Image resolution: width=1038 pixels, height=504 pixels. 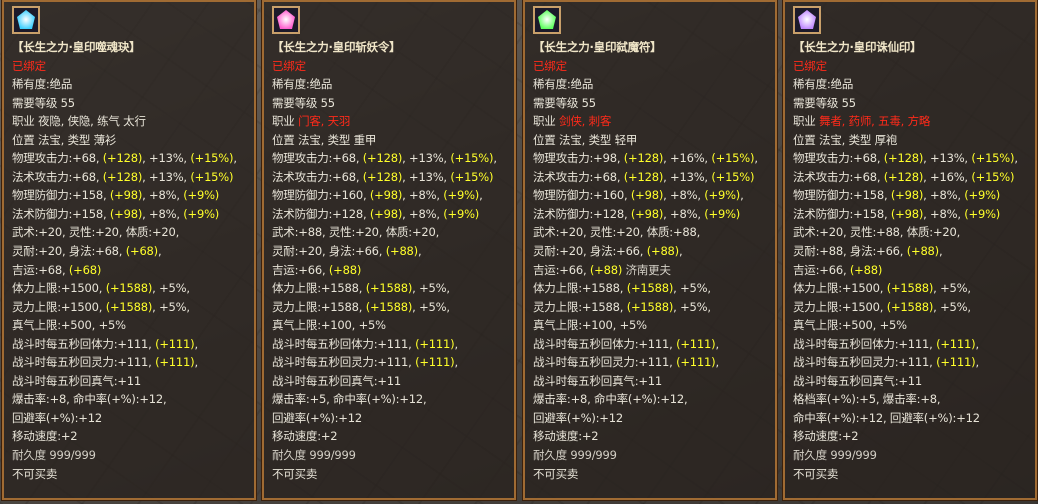 I want to click on stat-line: 吉运:+66, (+88), so click(x=912, y=270).